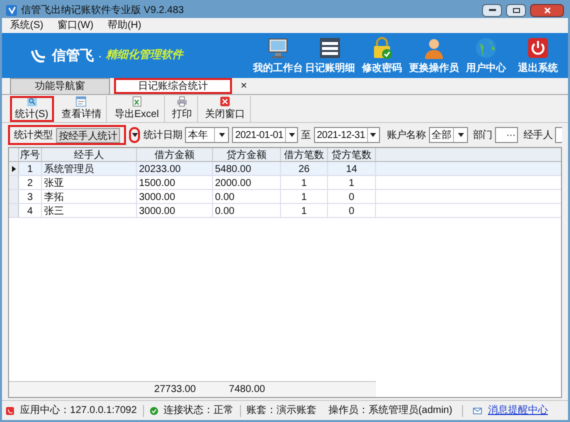 The width and height of the screenshot is (570, 422). What do you see at coordinates (32, 109) in the screenshot?
I see `toolbar-button: 统计(S)` at bounding box center [32, 109].